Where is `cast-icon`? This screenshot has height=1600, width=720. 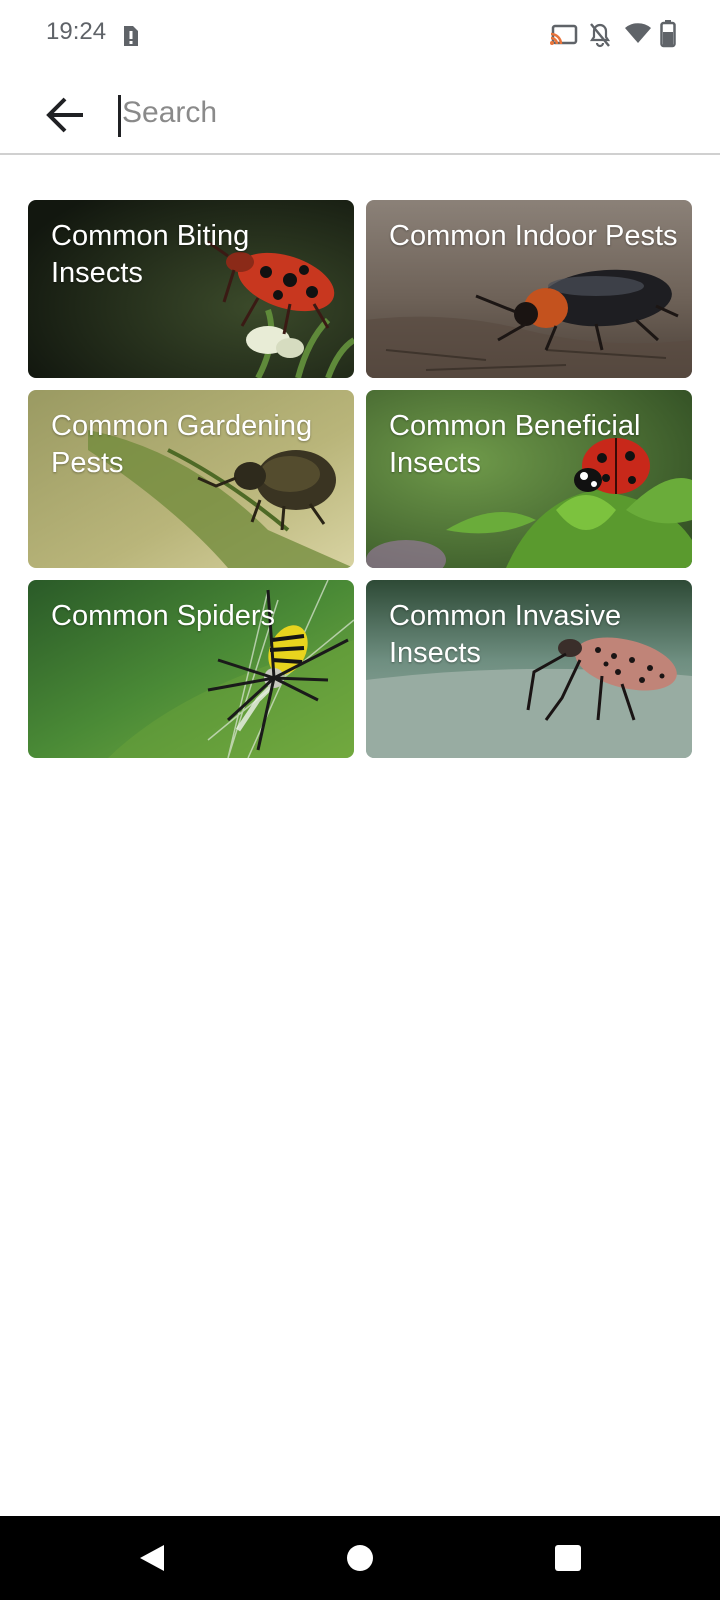 cast-icon is located at coordinates (564, 37).